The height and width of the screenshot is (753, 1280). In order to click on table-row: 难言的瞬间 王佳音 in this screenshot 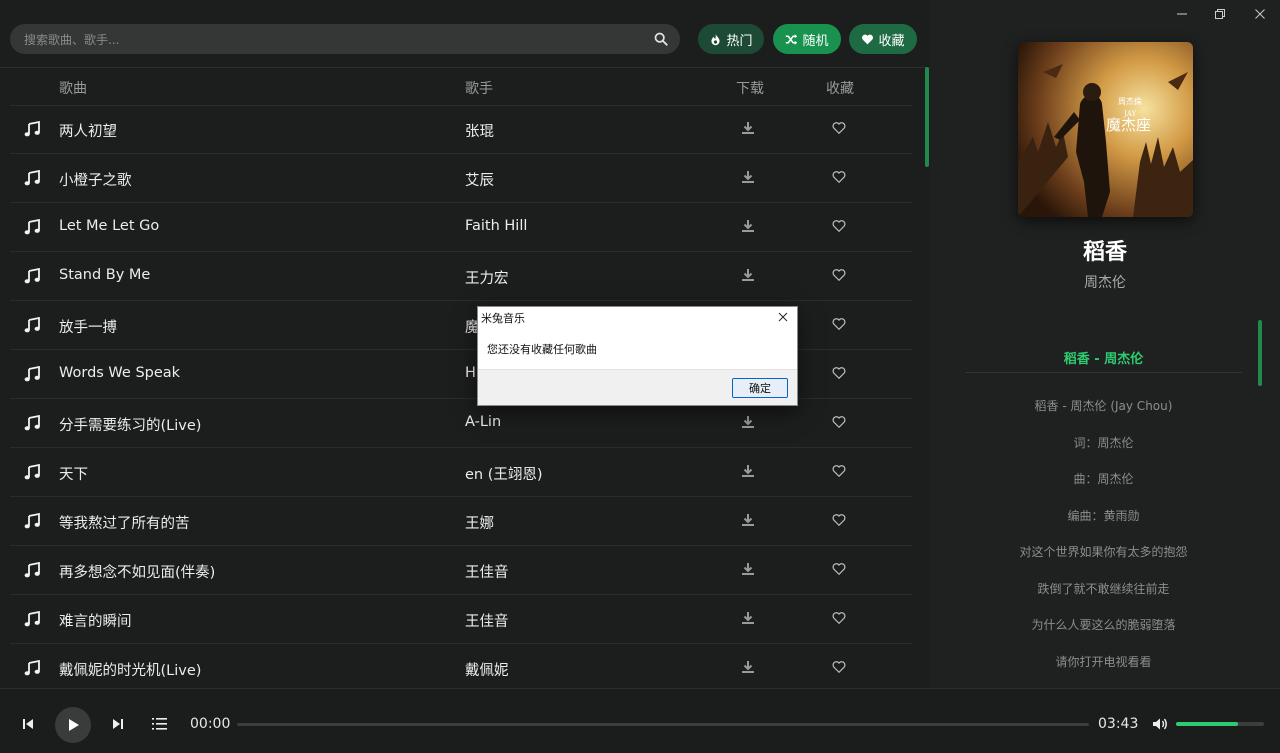, I will do `click(461, 619)`.